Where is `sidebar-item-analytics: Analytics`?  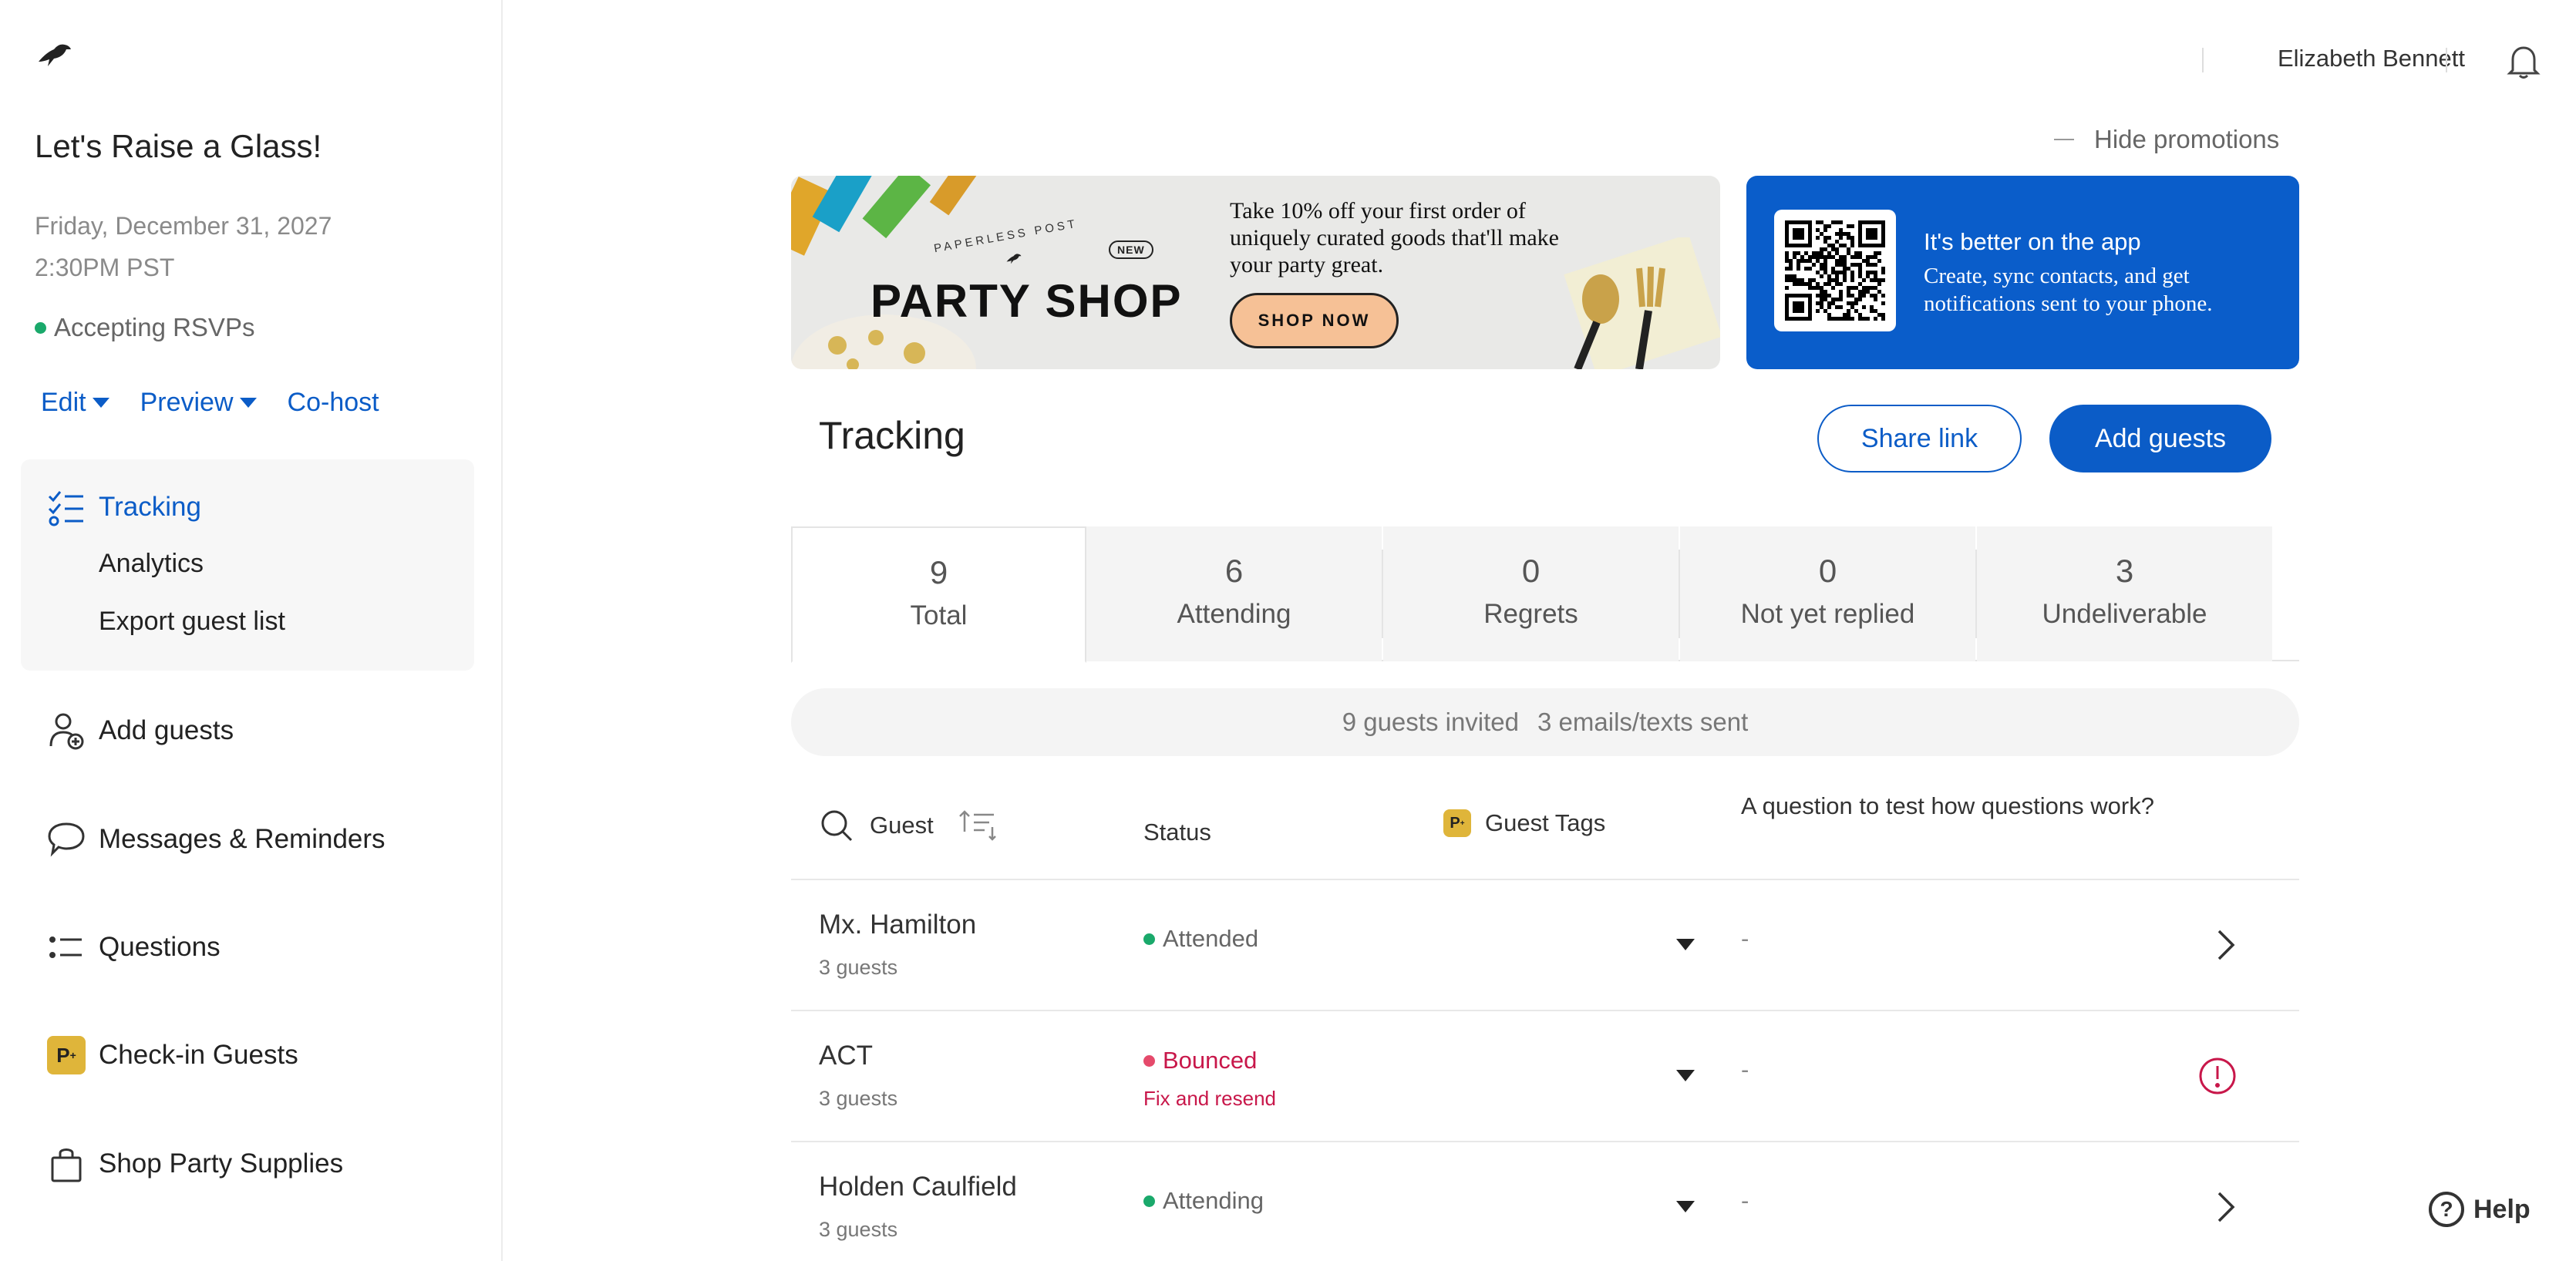 sidebar-item-analytics: Analytics is located at coordinates (151, 564).